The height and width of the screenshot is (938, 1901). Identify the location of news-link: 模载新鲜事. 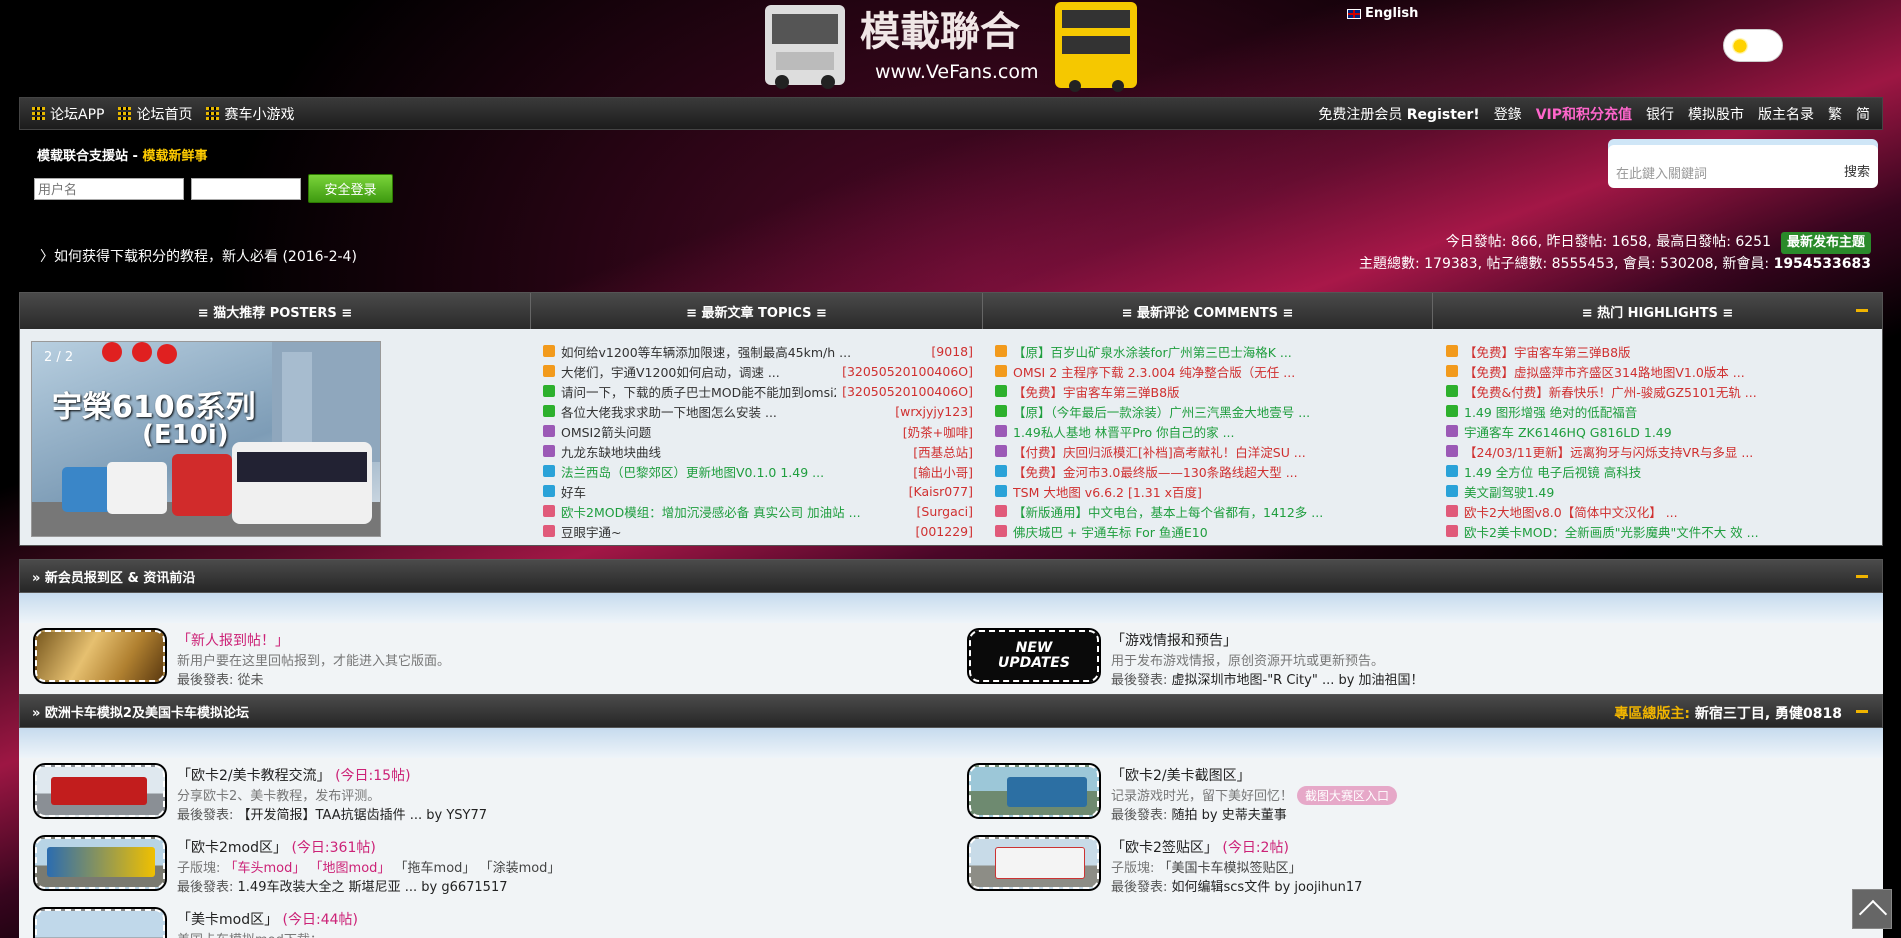
(174, 156).